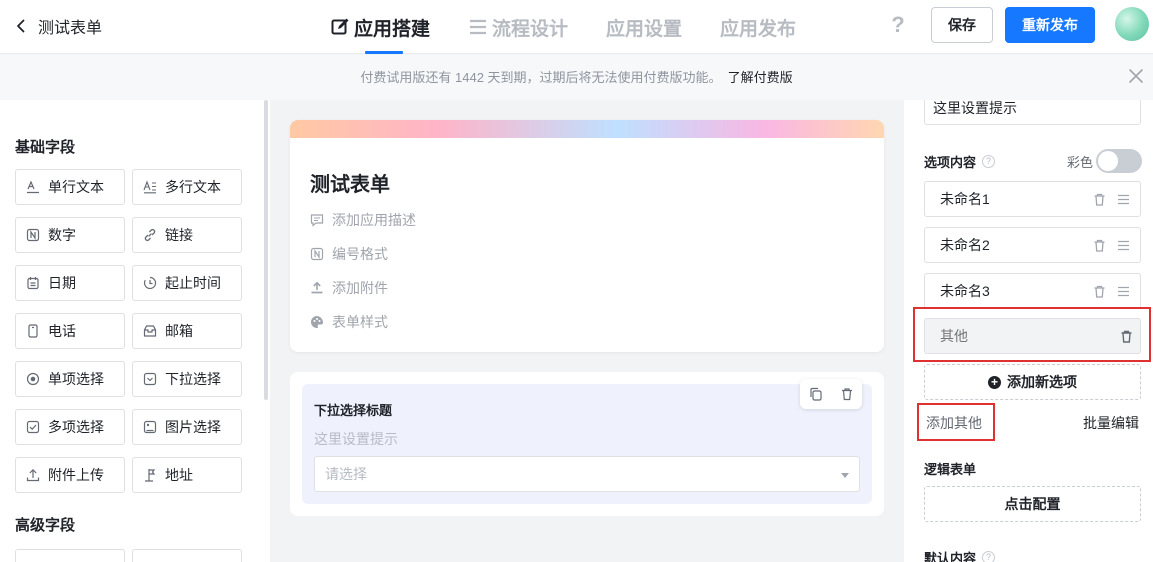 The height and width of the screenshot is (562, 1153). Describe the element at coordinates (70, 475) in the screenshot. I see `field-attachment-upload: 附件上传` at that location.